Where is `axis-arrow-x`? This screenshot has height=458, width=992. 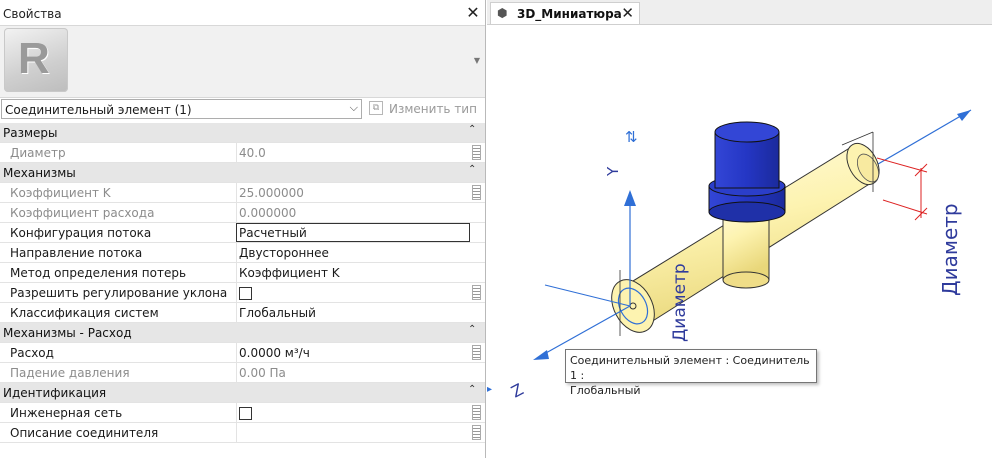
axis-arrow-x is located at coordinates (964, 115).